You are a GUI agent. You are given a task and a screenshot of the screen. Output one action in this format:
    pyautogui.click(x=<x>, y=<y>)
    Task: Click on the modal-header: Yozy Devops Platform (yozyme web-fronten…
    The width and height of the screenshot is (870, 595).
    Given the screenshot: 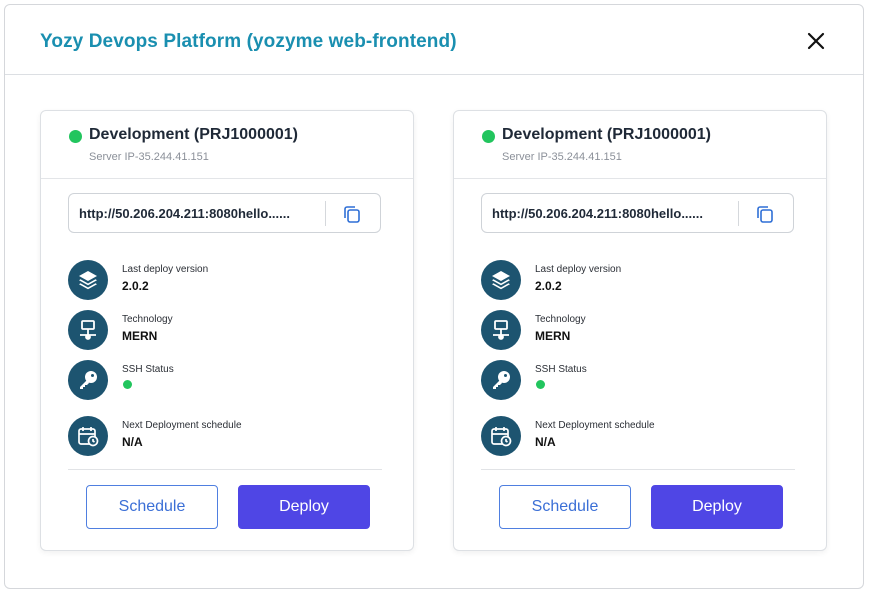 What is the action you would take?
    pyautogui.click(x=434, y=40)
    